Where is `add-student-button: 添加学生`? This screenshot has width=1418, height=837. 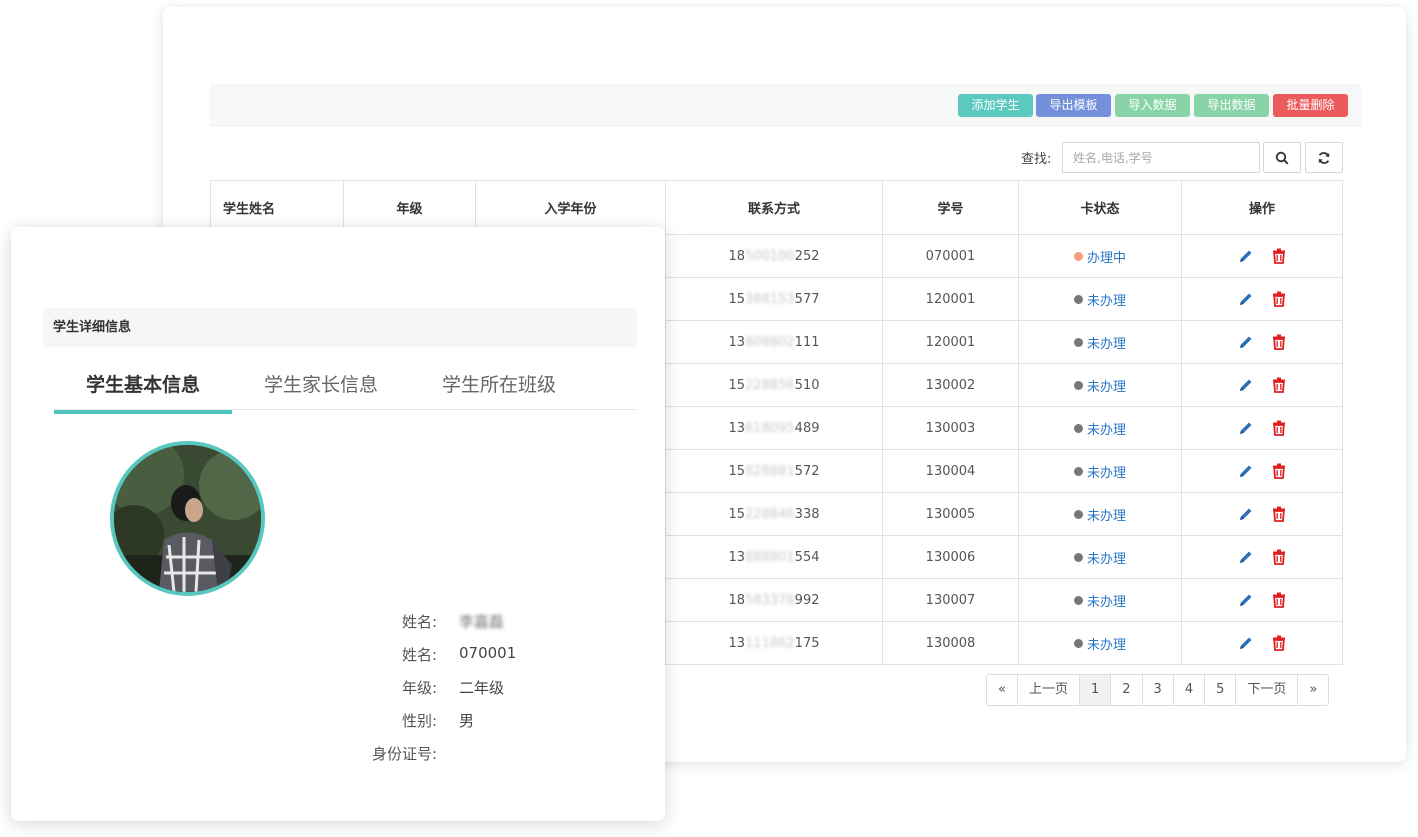 add-student-button: 添加学生 is located at coordinates (995, 105).